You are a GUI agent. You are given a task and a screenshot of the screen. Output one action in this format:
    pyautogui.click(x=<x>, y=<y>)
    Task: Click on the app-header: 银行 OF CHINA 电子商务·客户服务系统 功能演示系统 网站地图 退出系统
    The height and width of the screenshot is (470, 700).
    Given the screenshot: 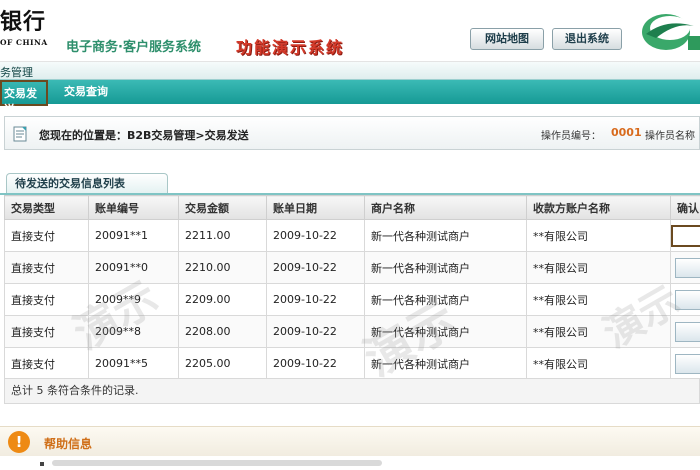 What is the action you would take?
    pyautogui.click(x=350, y=31)
    